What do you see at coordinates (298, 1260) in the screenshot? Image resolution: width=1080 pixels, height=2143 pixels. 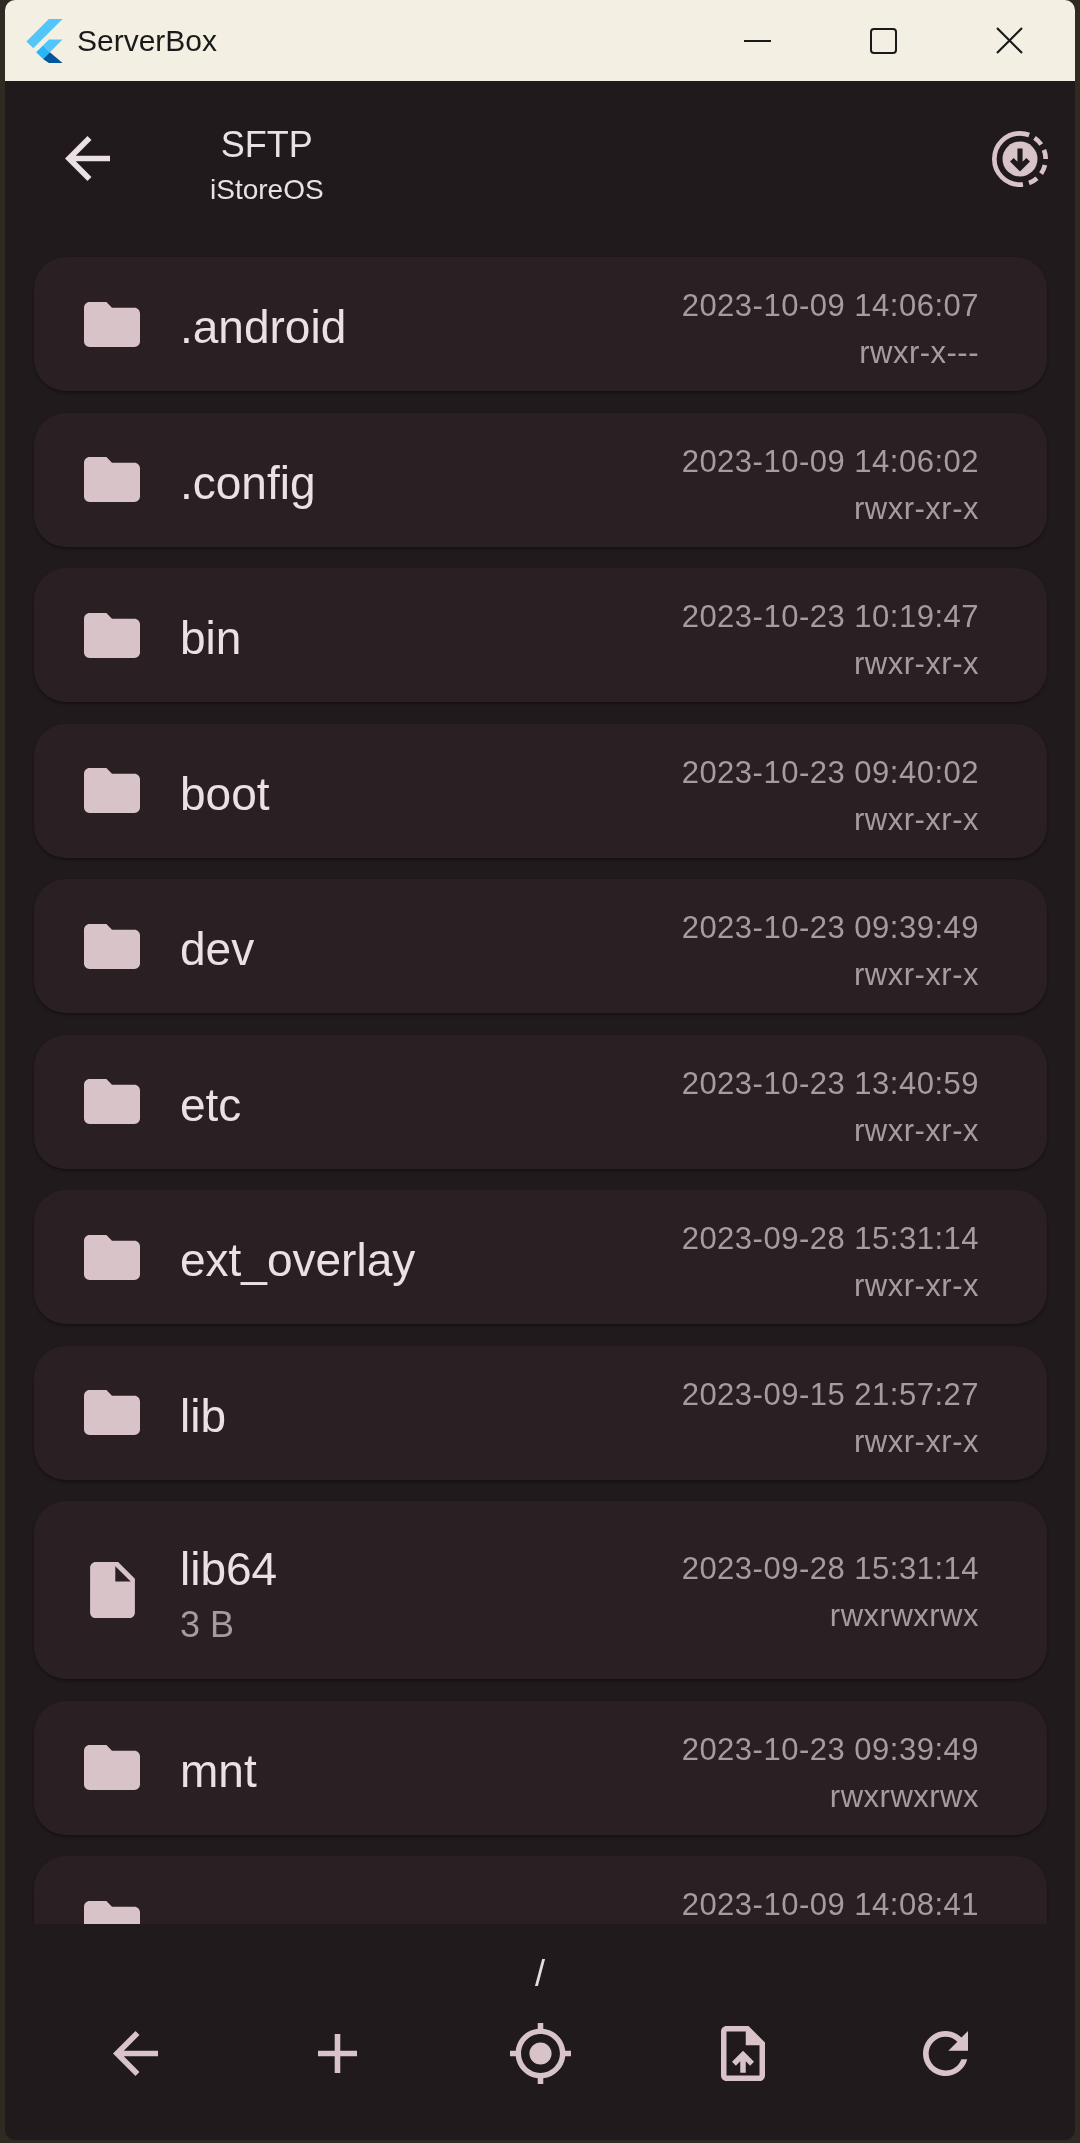 I see `file-name: ext_overlay` at bounding box center [298, 1260].